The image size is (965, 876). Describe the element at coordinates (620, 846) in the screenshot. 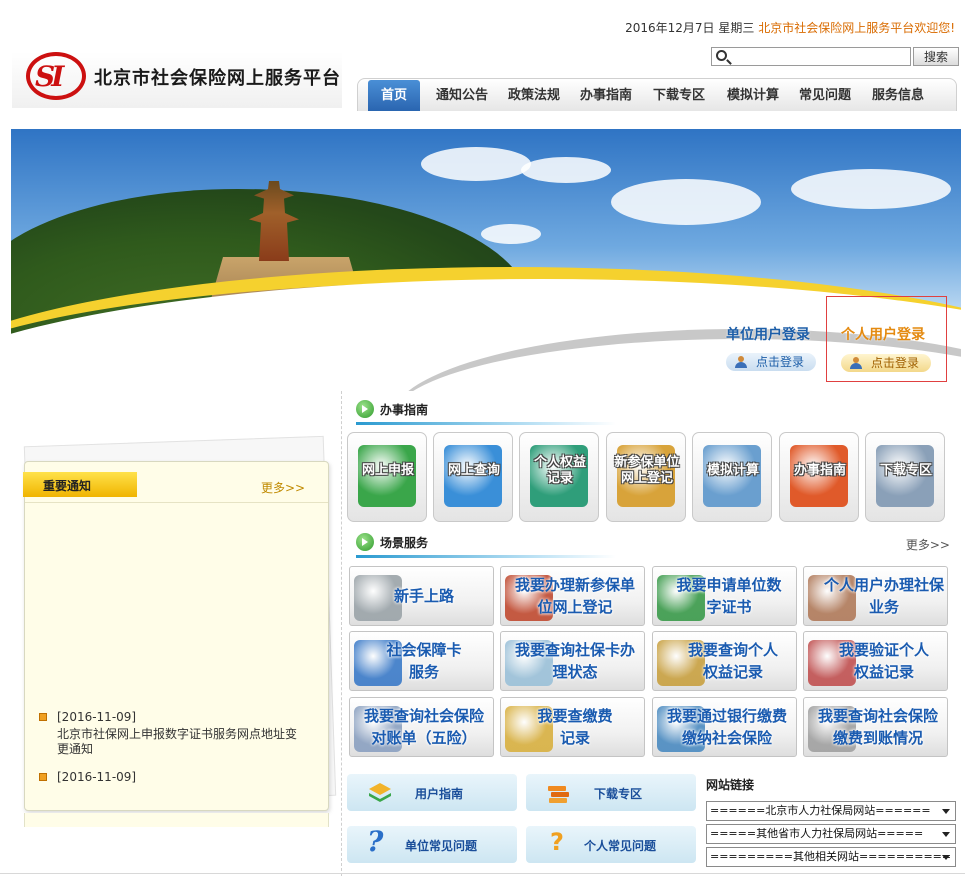

I see `personal-faq-label: 个人常见问题` at that location.